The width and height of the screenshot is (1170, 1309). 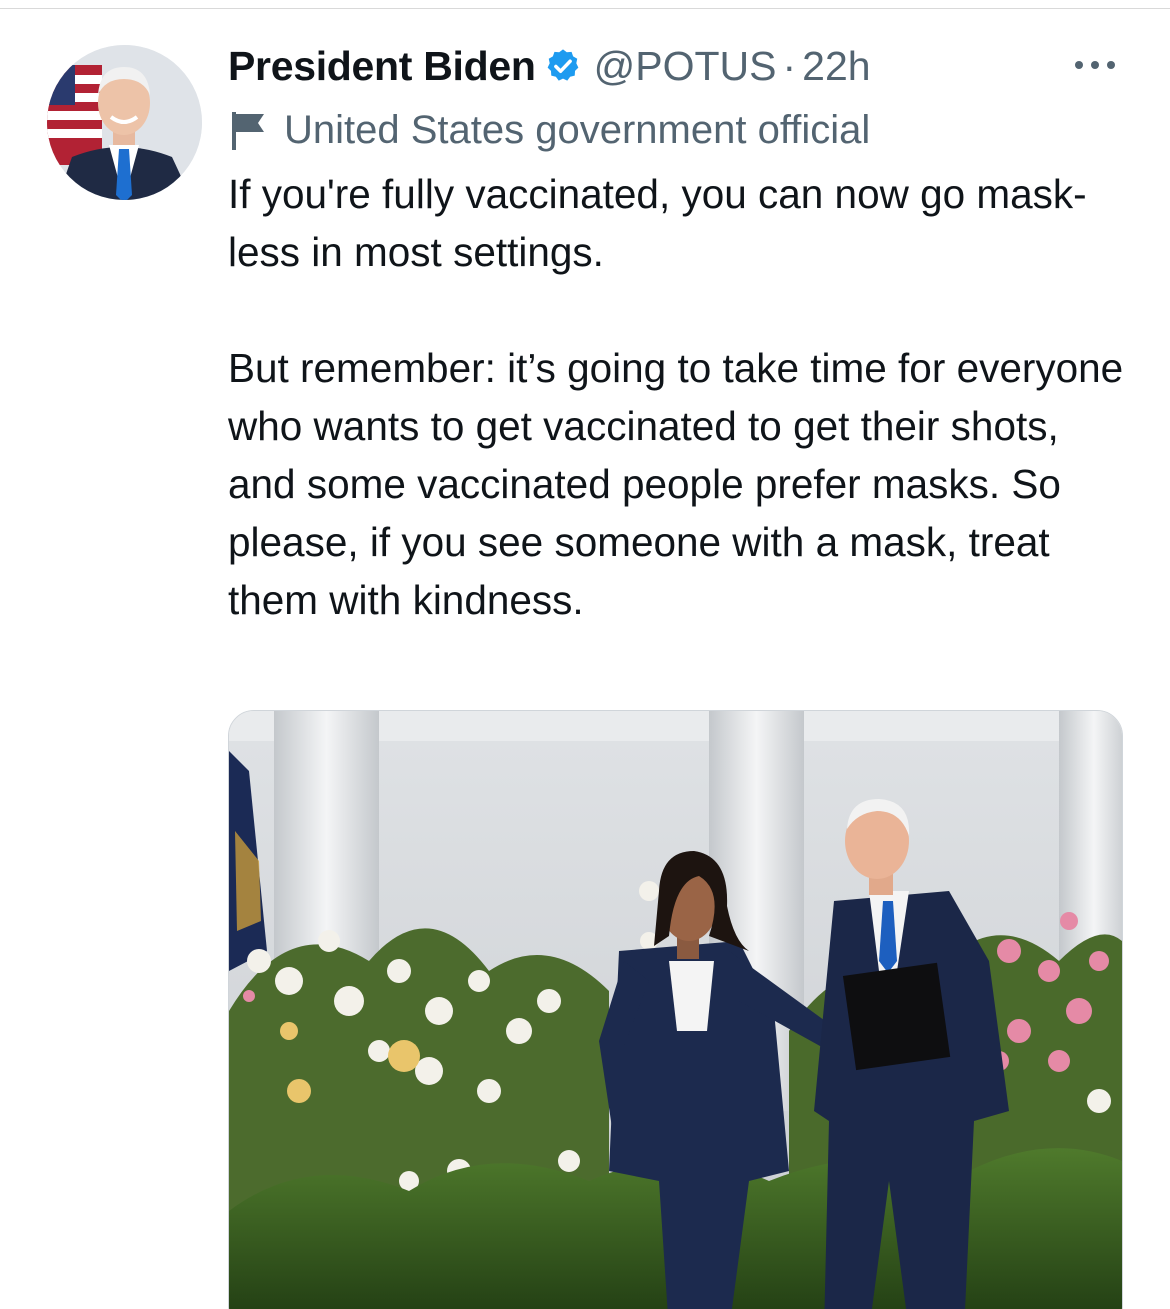 What do you see at coordinates (562, 65) in the screenshot?
I see `verified-badge-icon` at bounding box center [562, 65].